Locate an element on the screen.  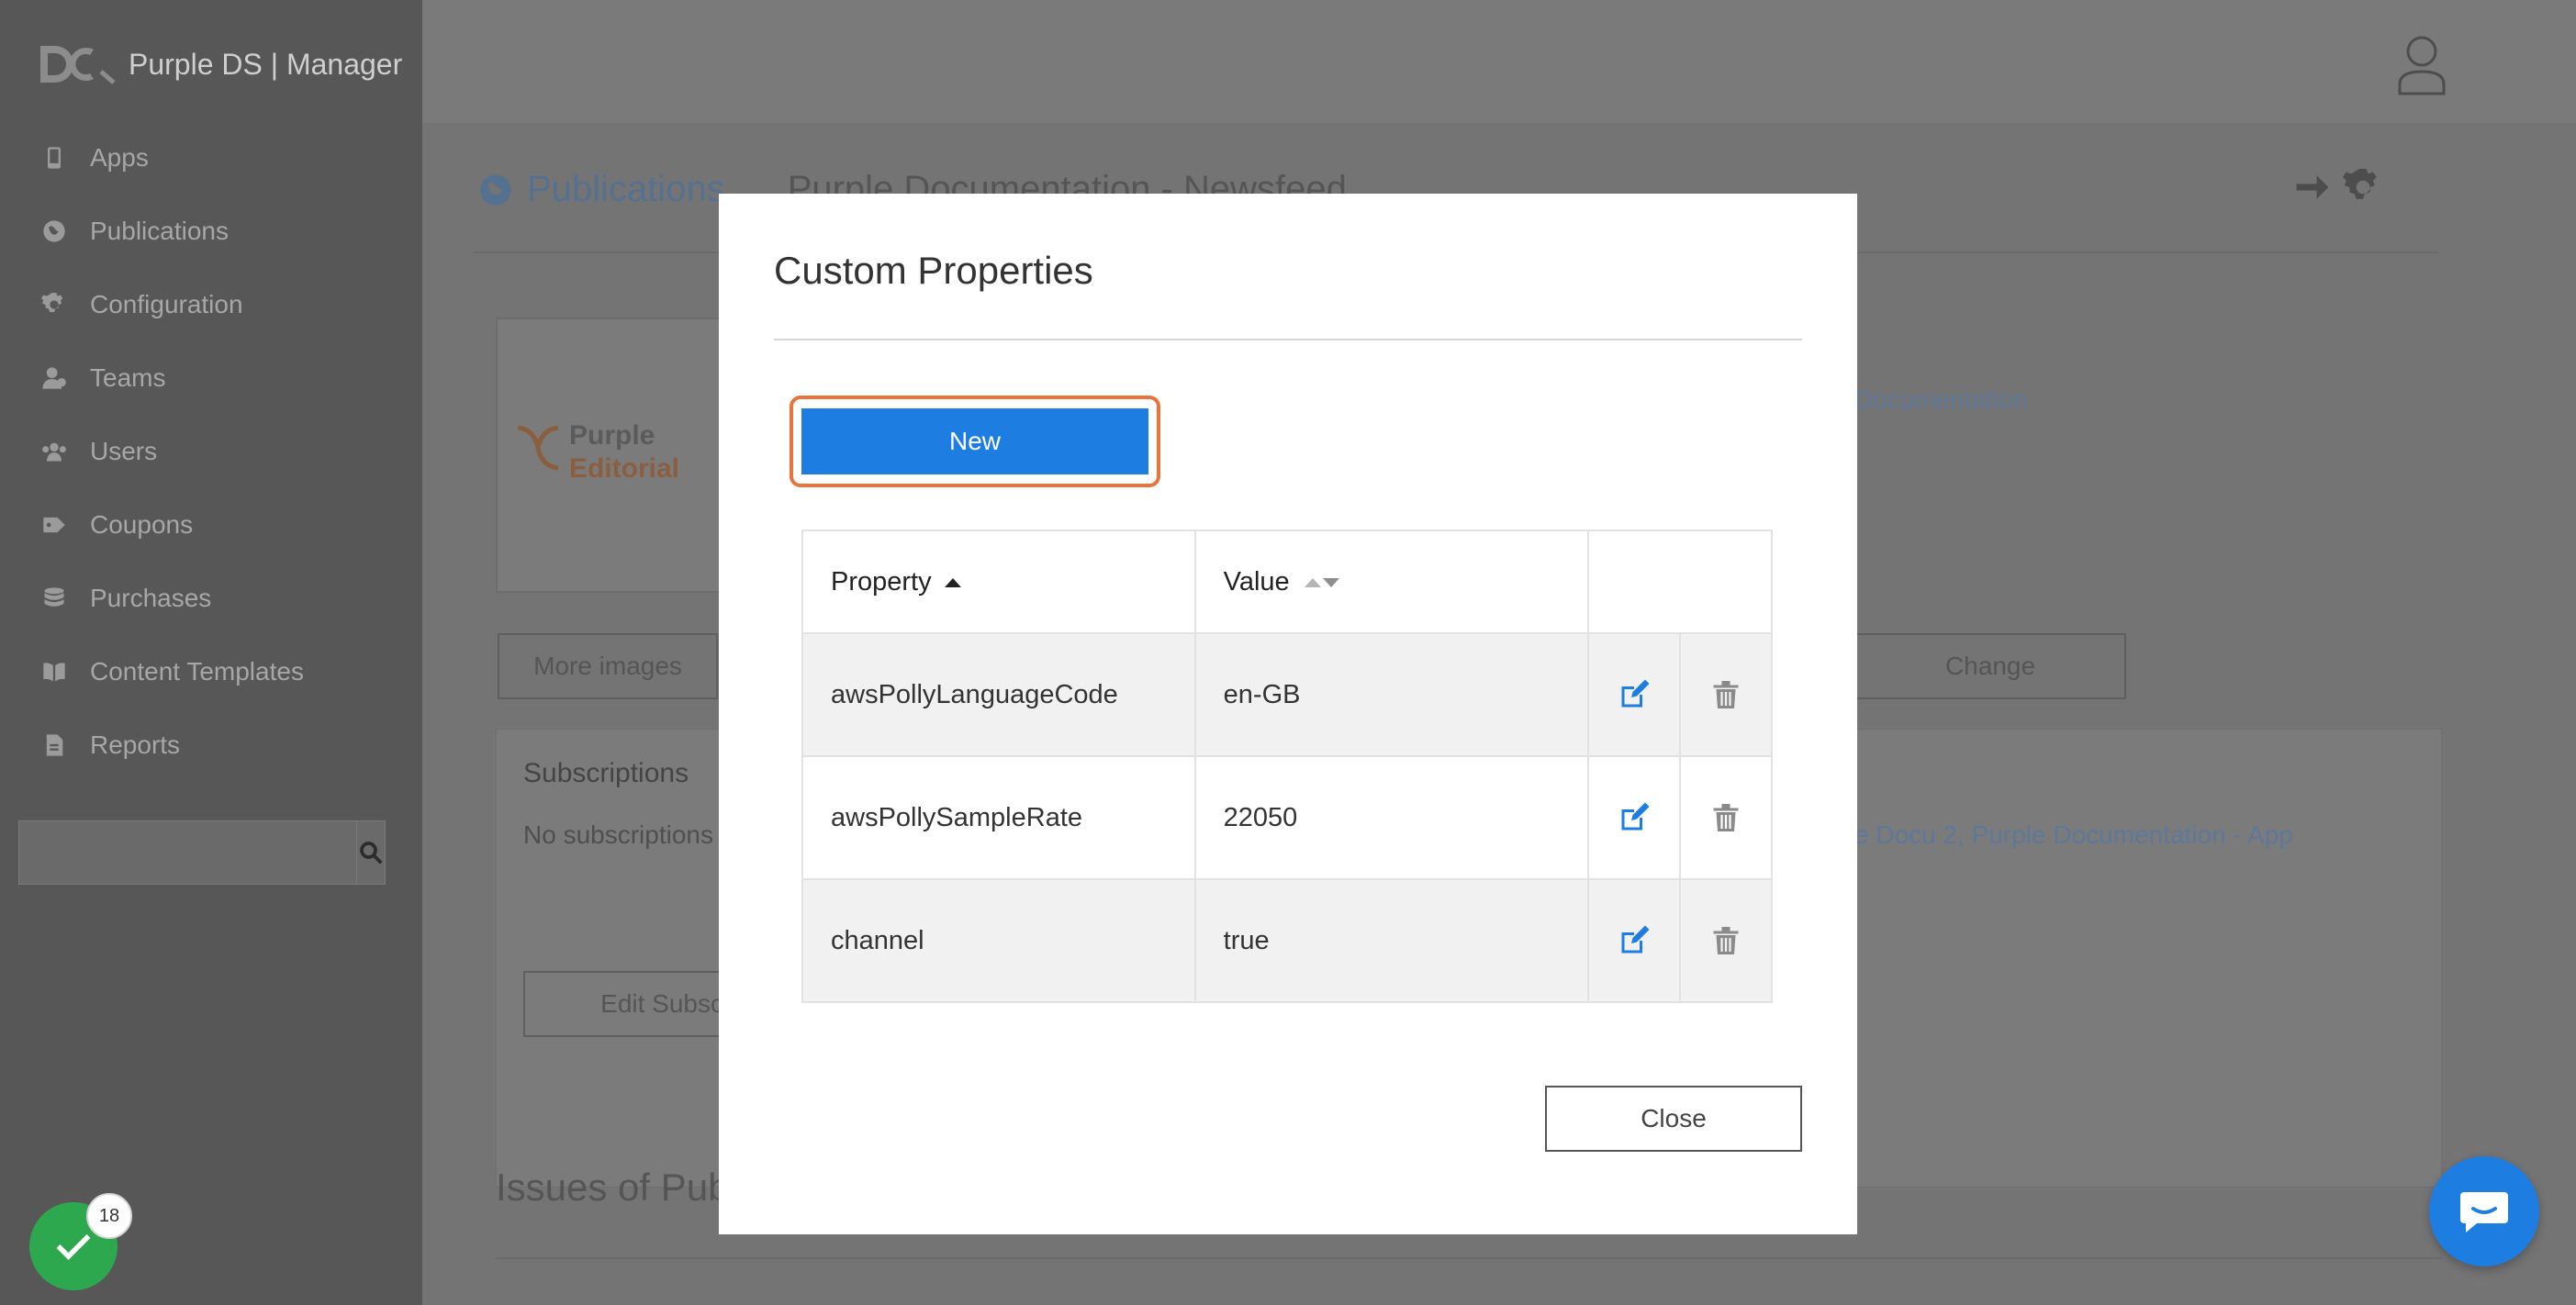
sort-ascending-icon is located at coordinates (952, 582).